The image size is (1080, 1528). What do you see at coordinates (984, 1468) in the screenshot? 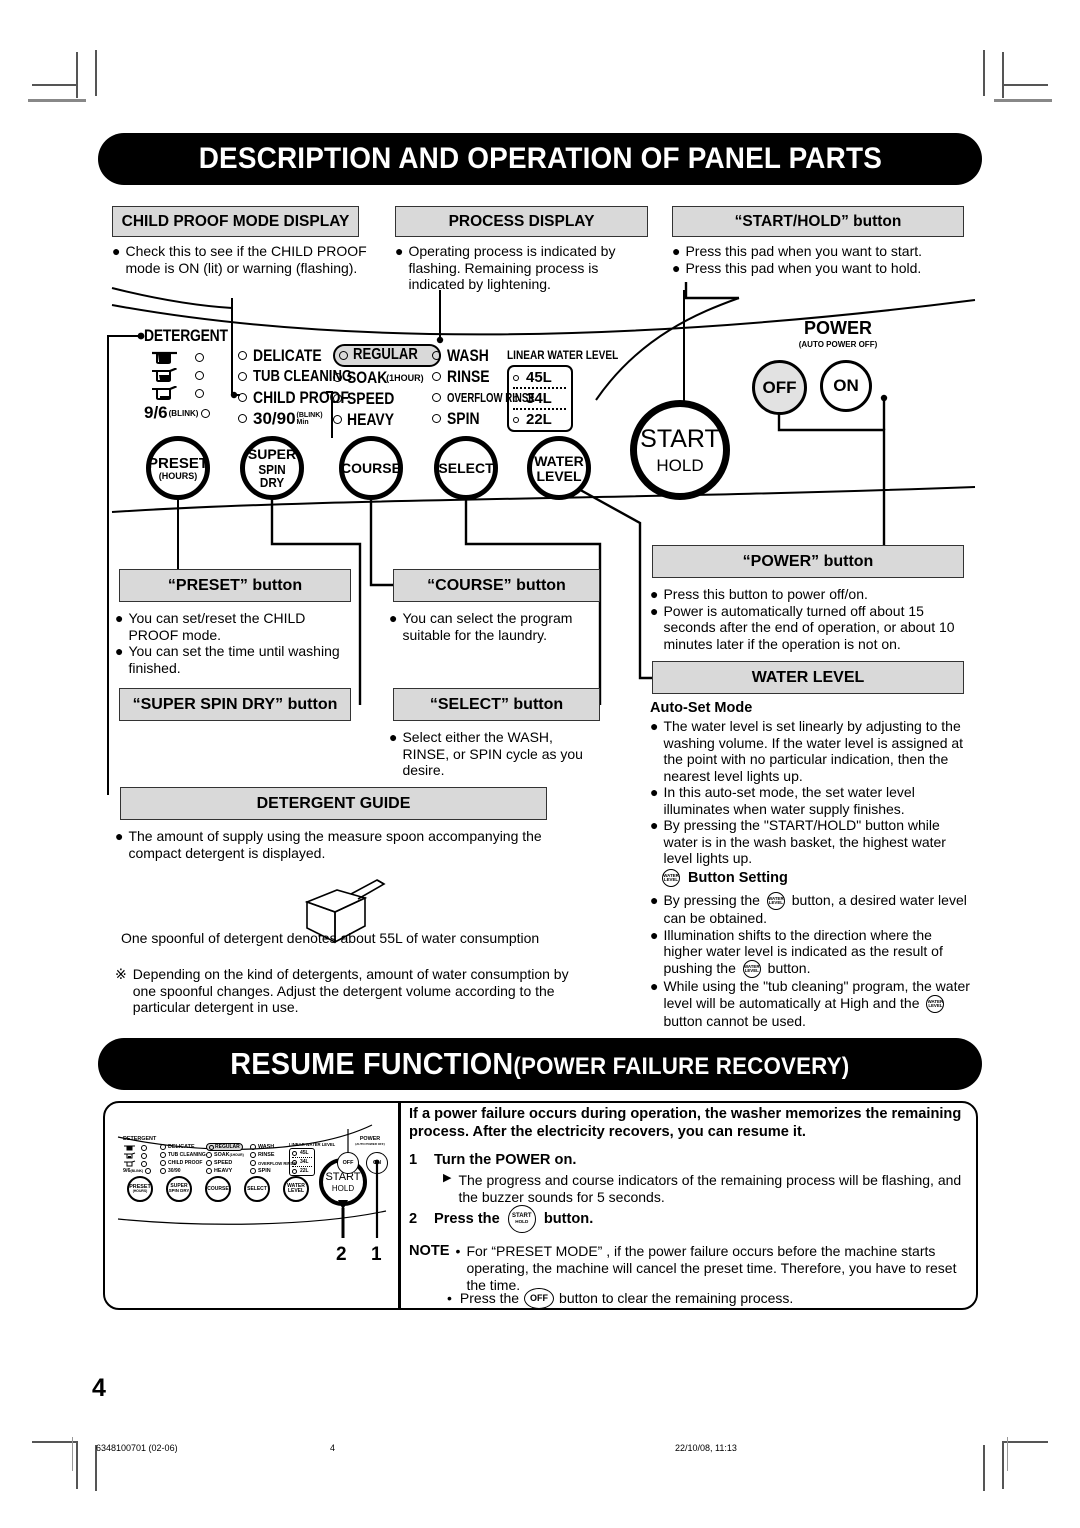
I see `crop-mark-bottom-right-v2` at bounding box center [984, 1468].